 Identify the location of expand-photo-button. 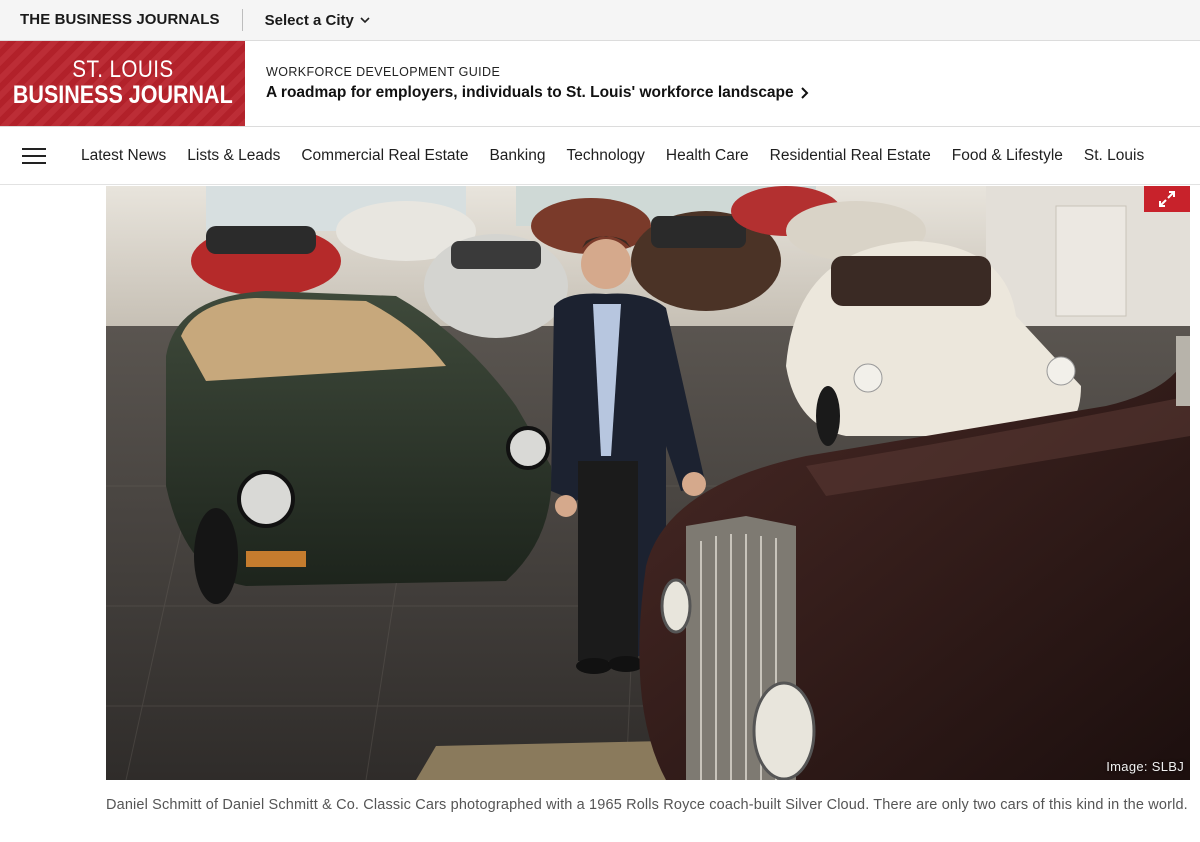
(1167, 199).